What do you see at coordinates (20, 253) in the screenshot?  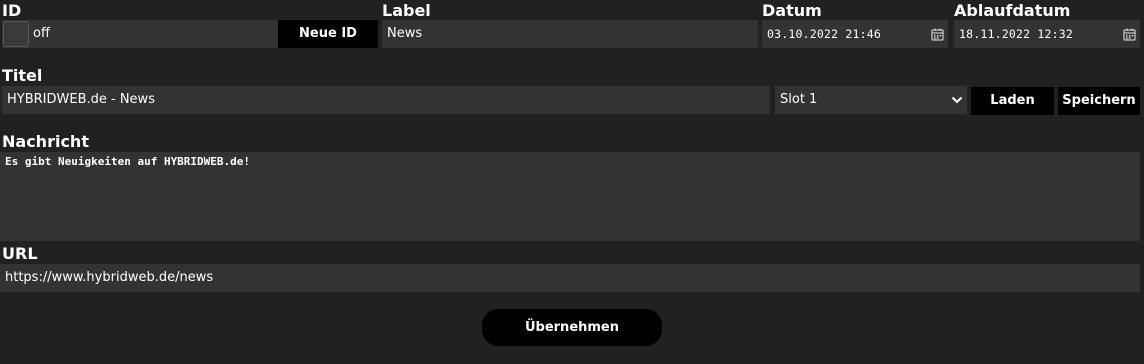 I see `url-label: URL` at bounding box center [20, 253].